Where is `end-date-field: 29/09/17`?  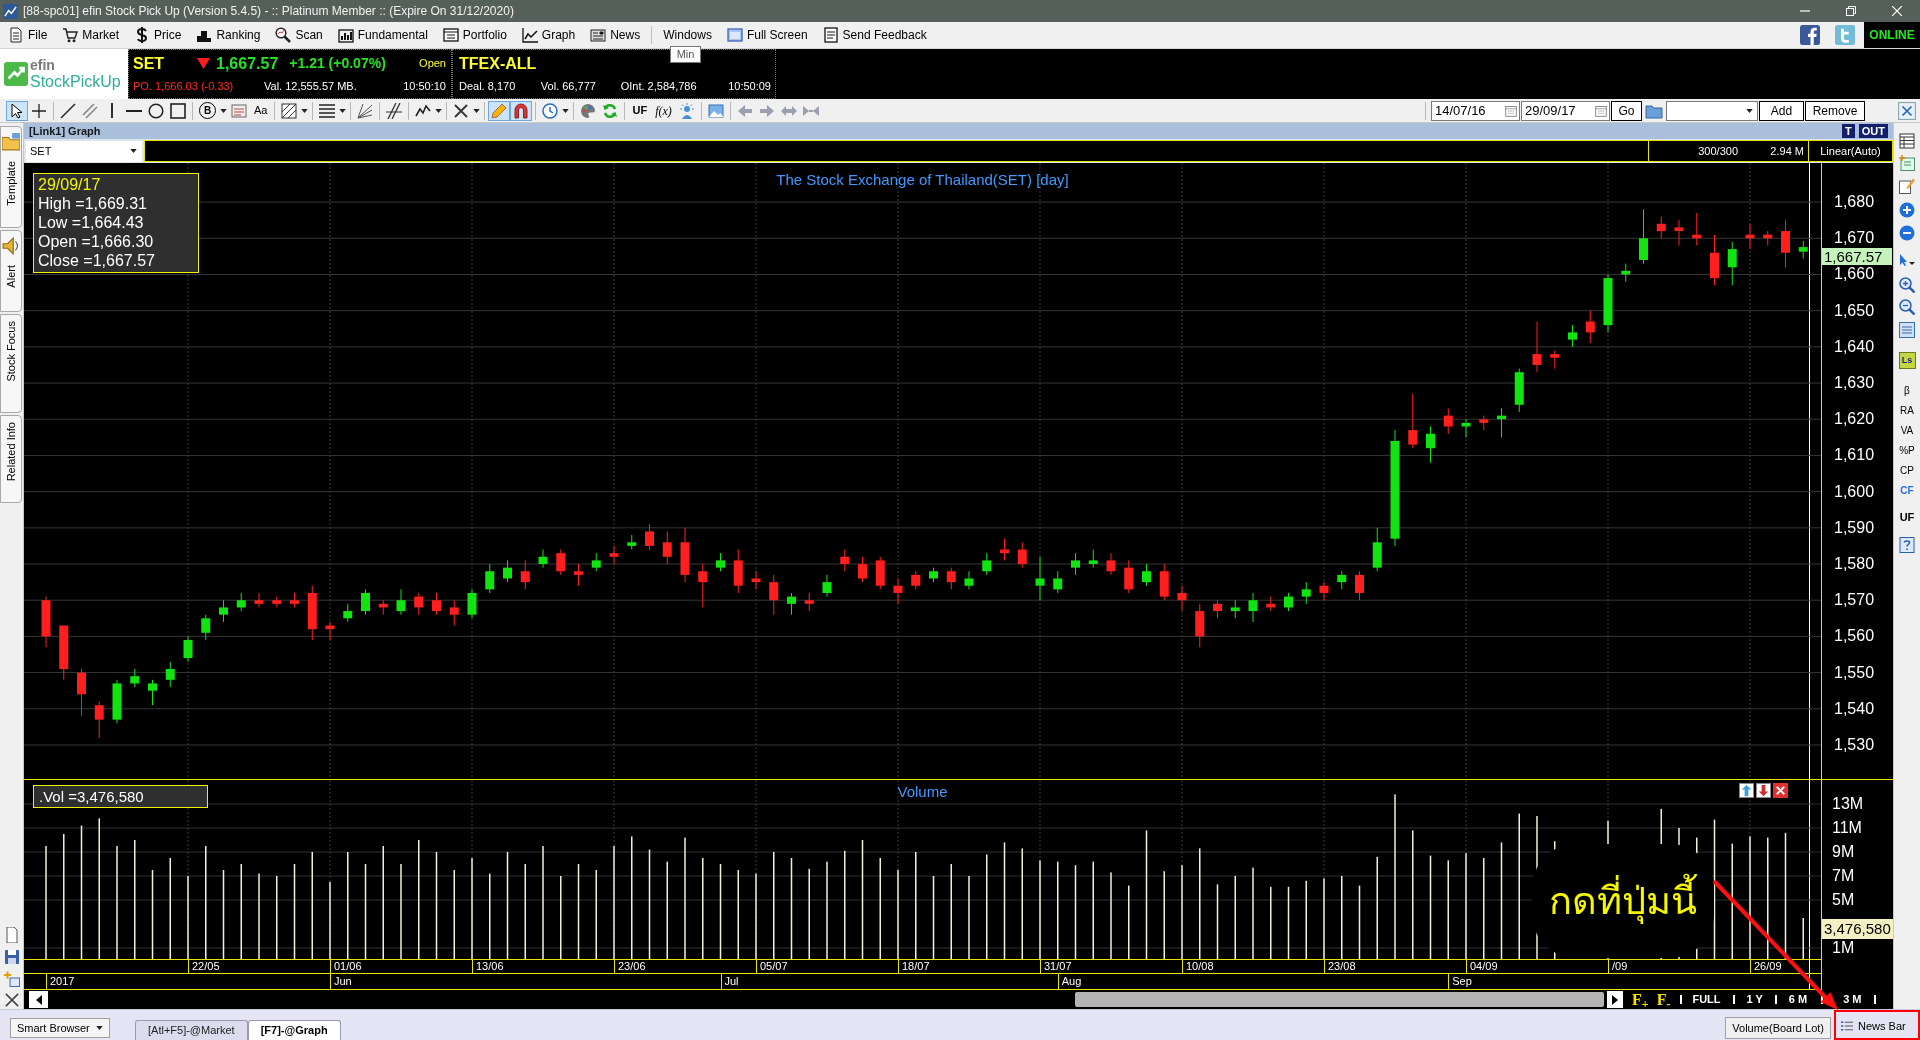 end-date-field: 29/09/17 is located at coordinates (1565, 110).